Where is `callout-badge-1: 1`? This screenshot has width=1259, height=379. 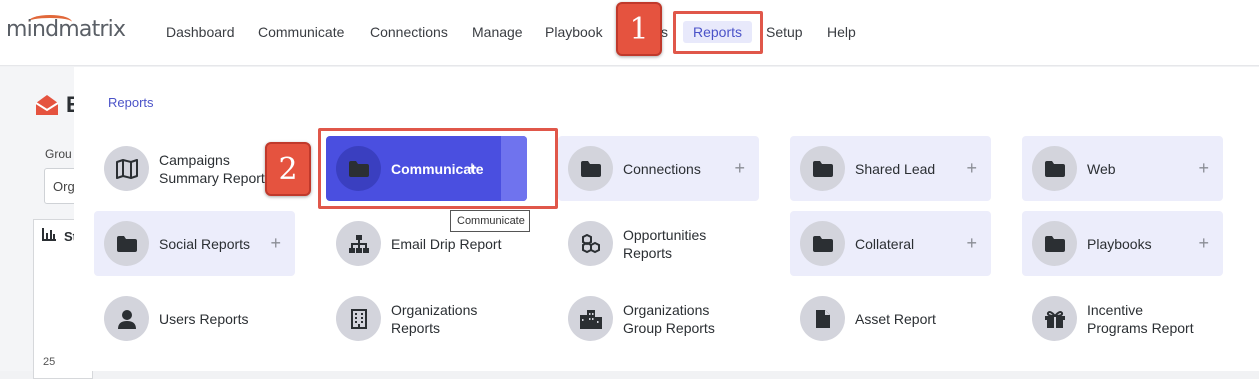
callout-badge-1: 1 is located at coordinates (639, 29).